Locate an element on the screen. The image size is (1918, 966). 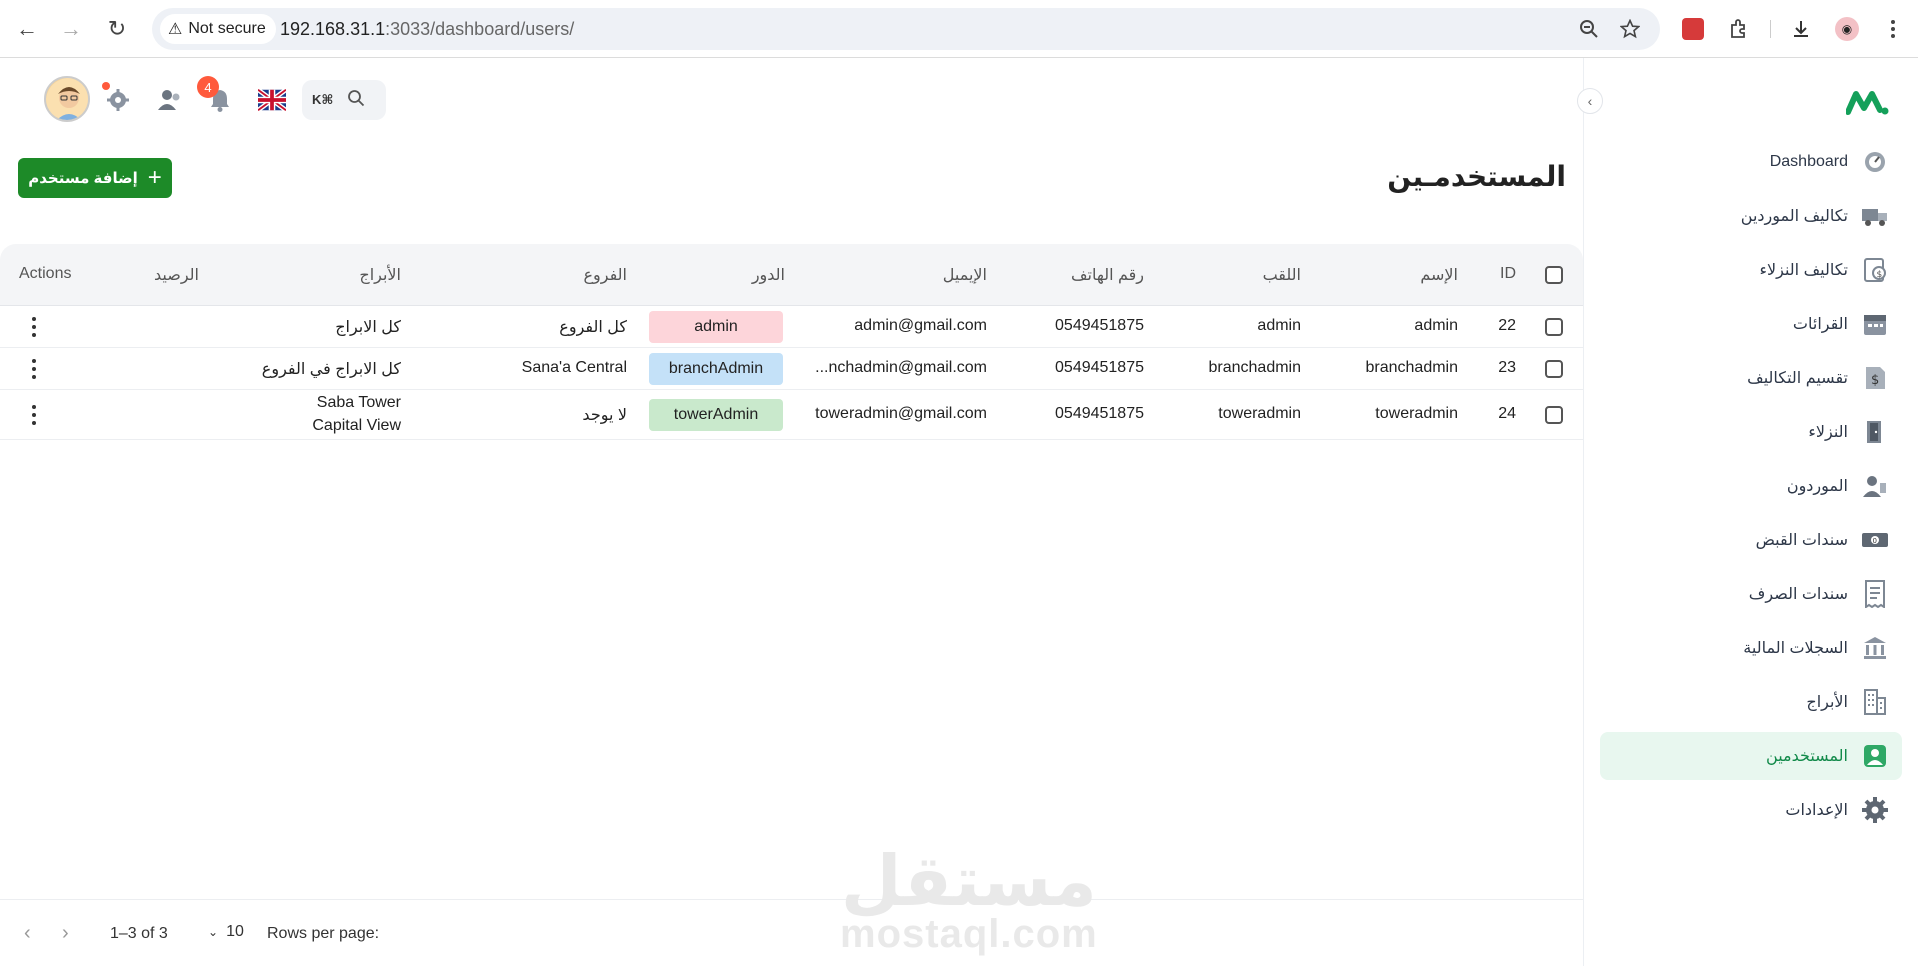
sidebar-item-1: تكاليف الموردين is located at coordinates (1751, 216).